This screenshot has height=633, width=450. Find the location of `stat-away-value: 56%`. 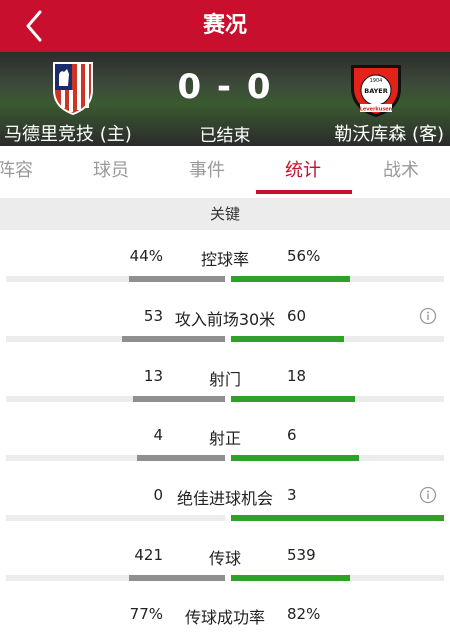

stat-away-value: 56% is located at coordinates (304, 256).